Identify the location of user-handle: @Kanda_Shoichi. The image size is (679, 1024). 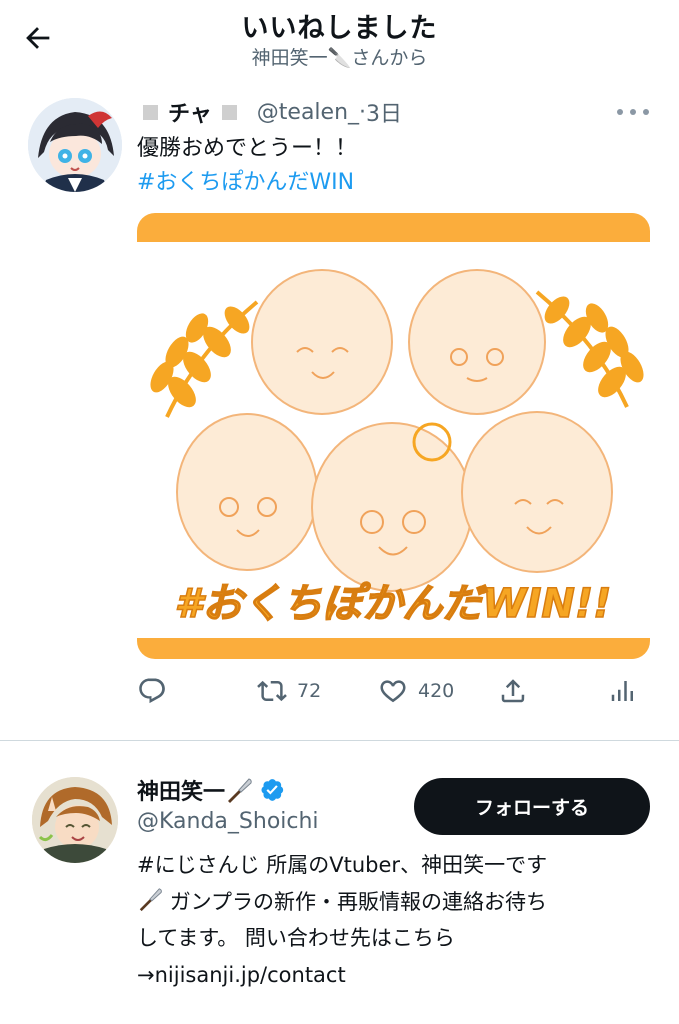
(228, 821).